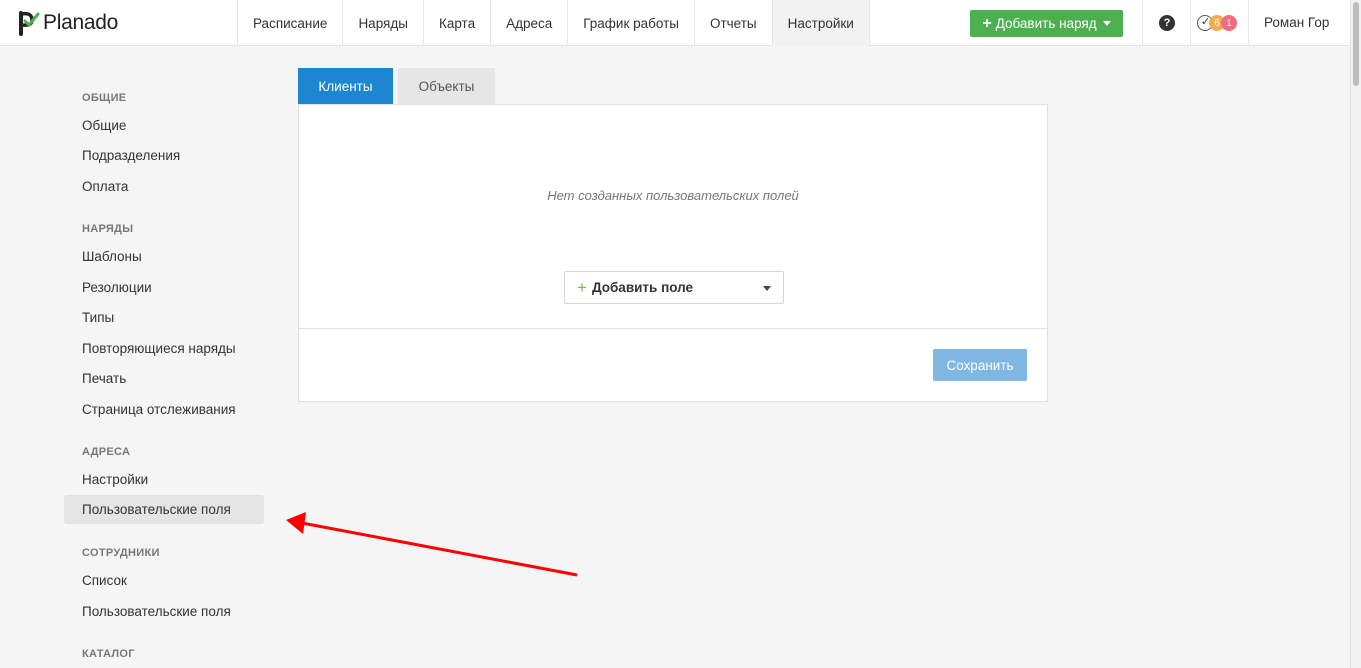 The image size is (1361, 668). Describe the element at coordinates (642, 287) in the screenshot. I see `add-field-label: Добавить поле` at that location.